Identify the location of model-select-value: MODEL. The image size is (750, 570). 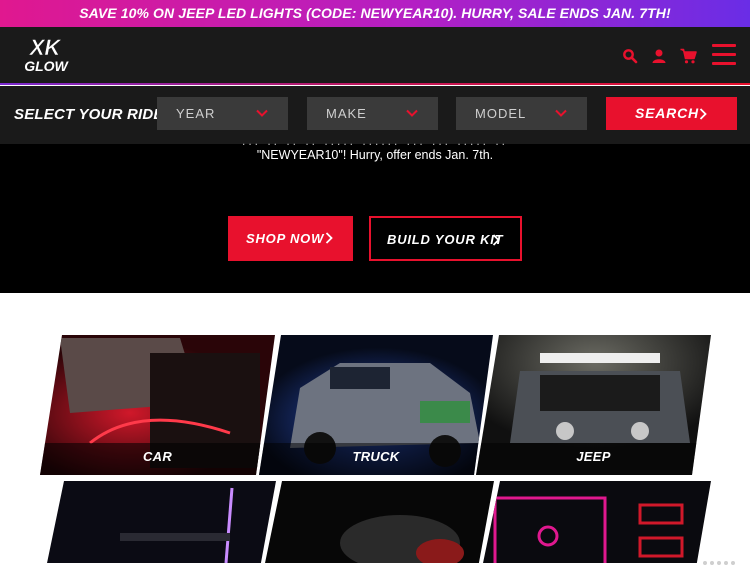
(501, 113).